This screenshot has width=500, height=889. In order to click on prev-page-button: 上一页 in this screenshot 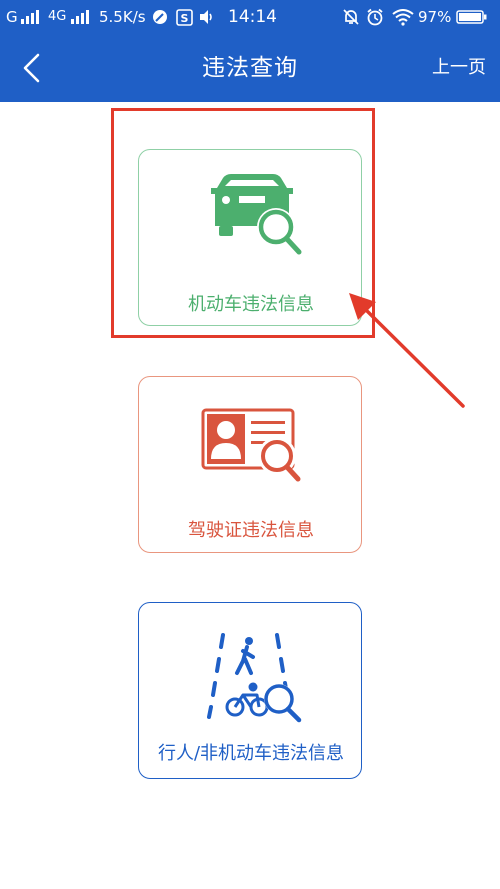, I will do `click(459, 68)`.